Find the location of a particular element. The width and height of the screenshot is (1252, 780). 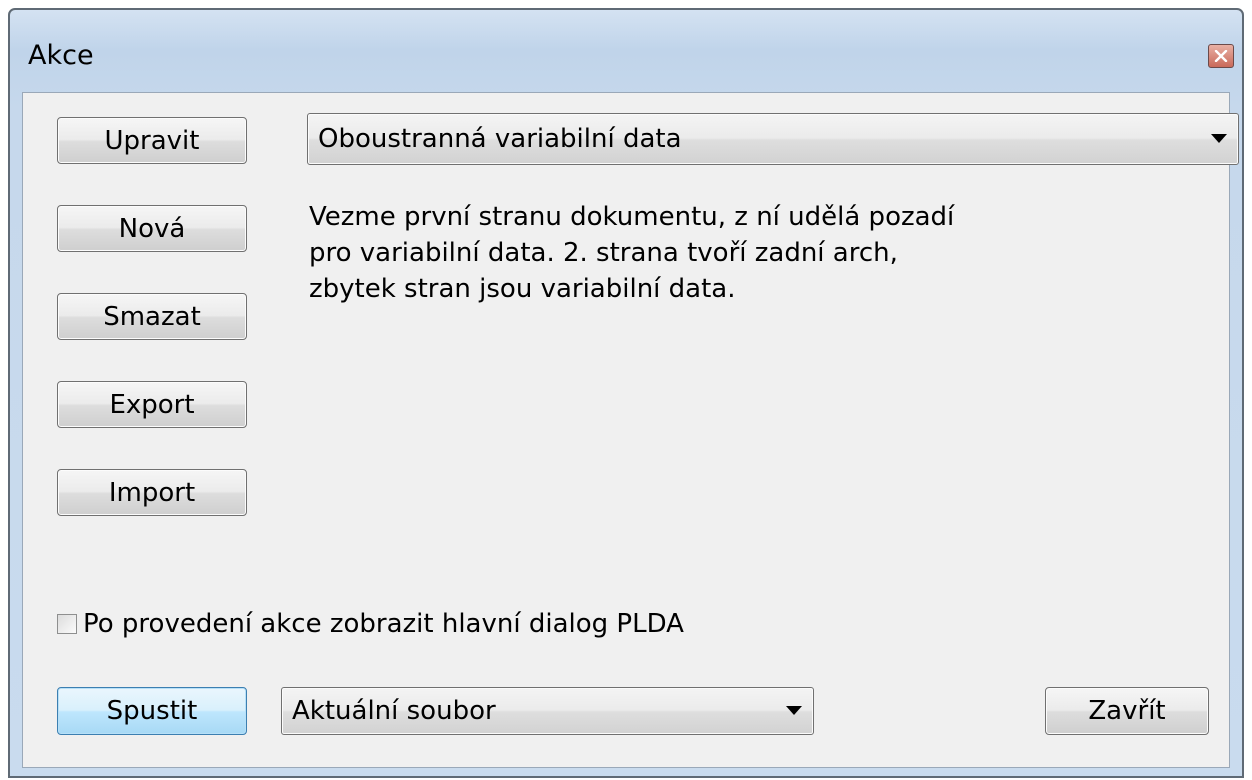

target-select-value: Aktuální soubor is located at coordinates (394, 711).